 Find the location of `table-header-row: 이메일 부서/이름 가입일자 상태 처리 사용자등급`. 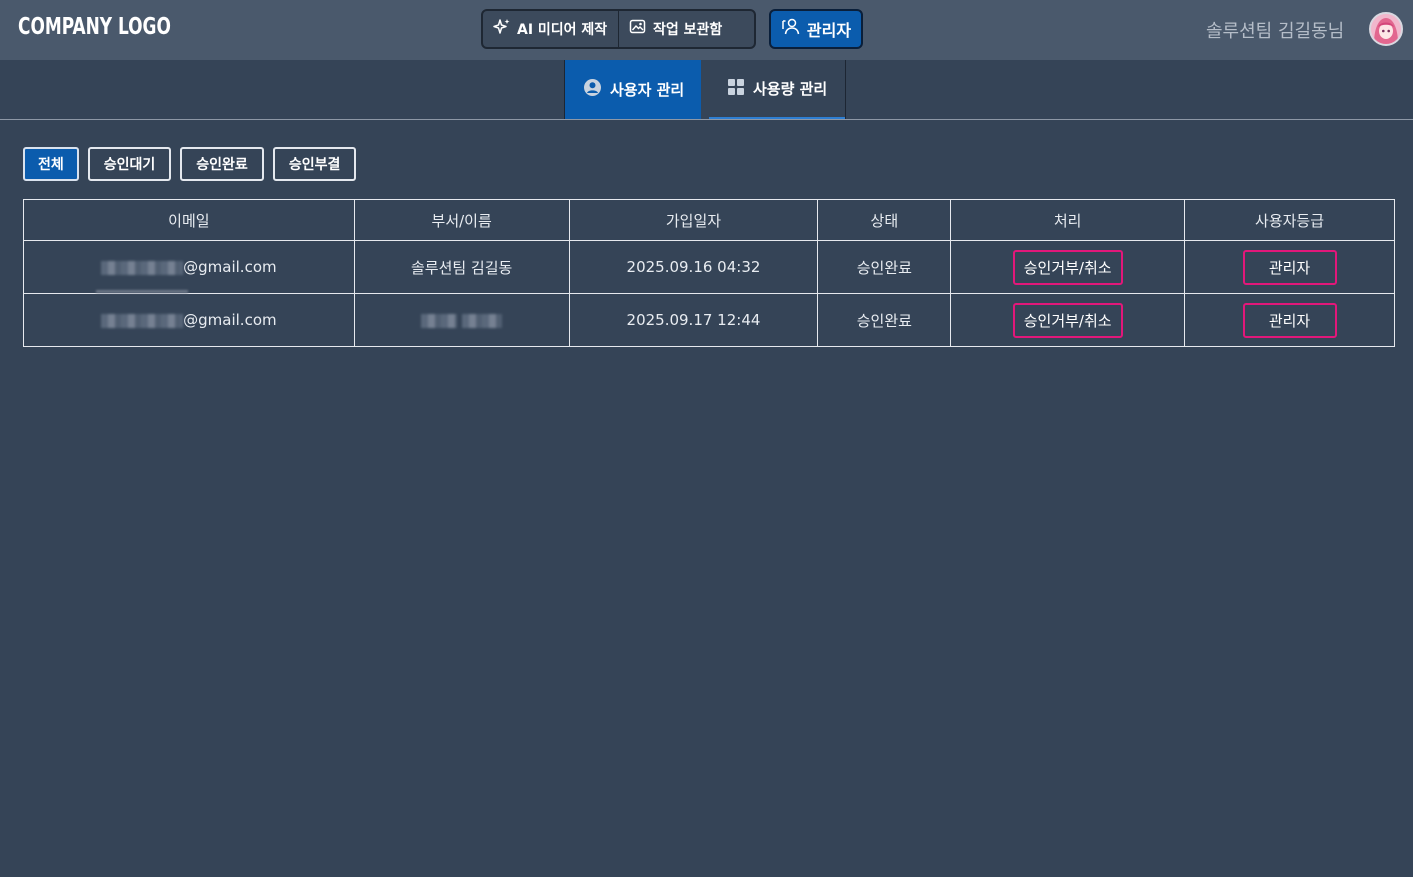

table-header-row: 이메일 부서/이름 가입일자 상태 처리 사용자등급 is located at coordinates (709, 220).